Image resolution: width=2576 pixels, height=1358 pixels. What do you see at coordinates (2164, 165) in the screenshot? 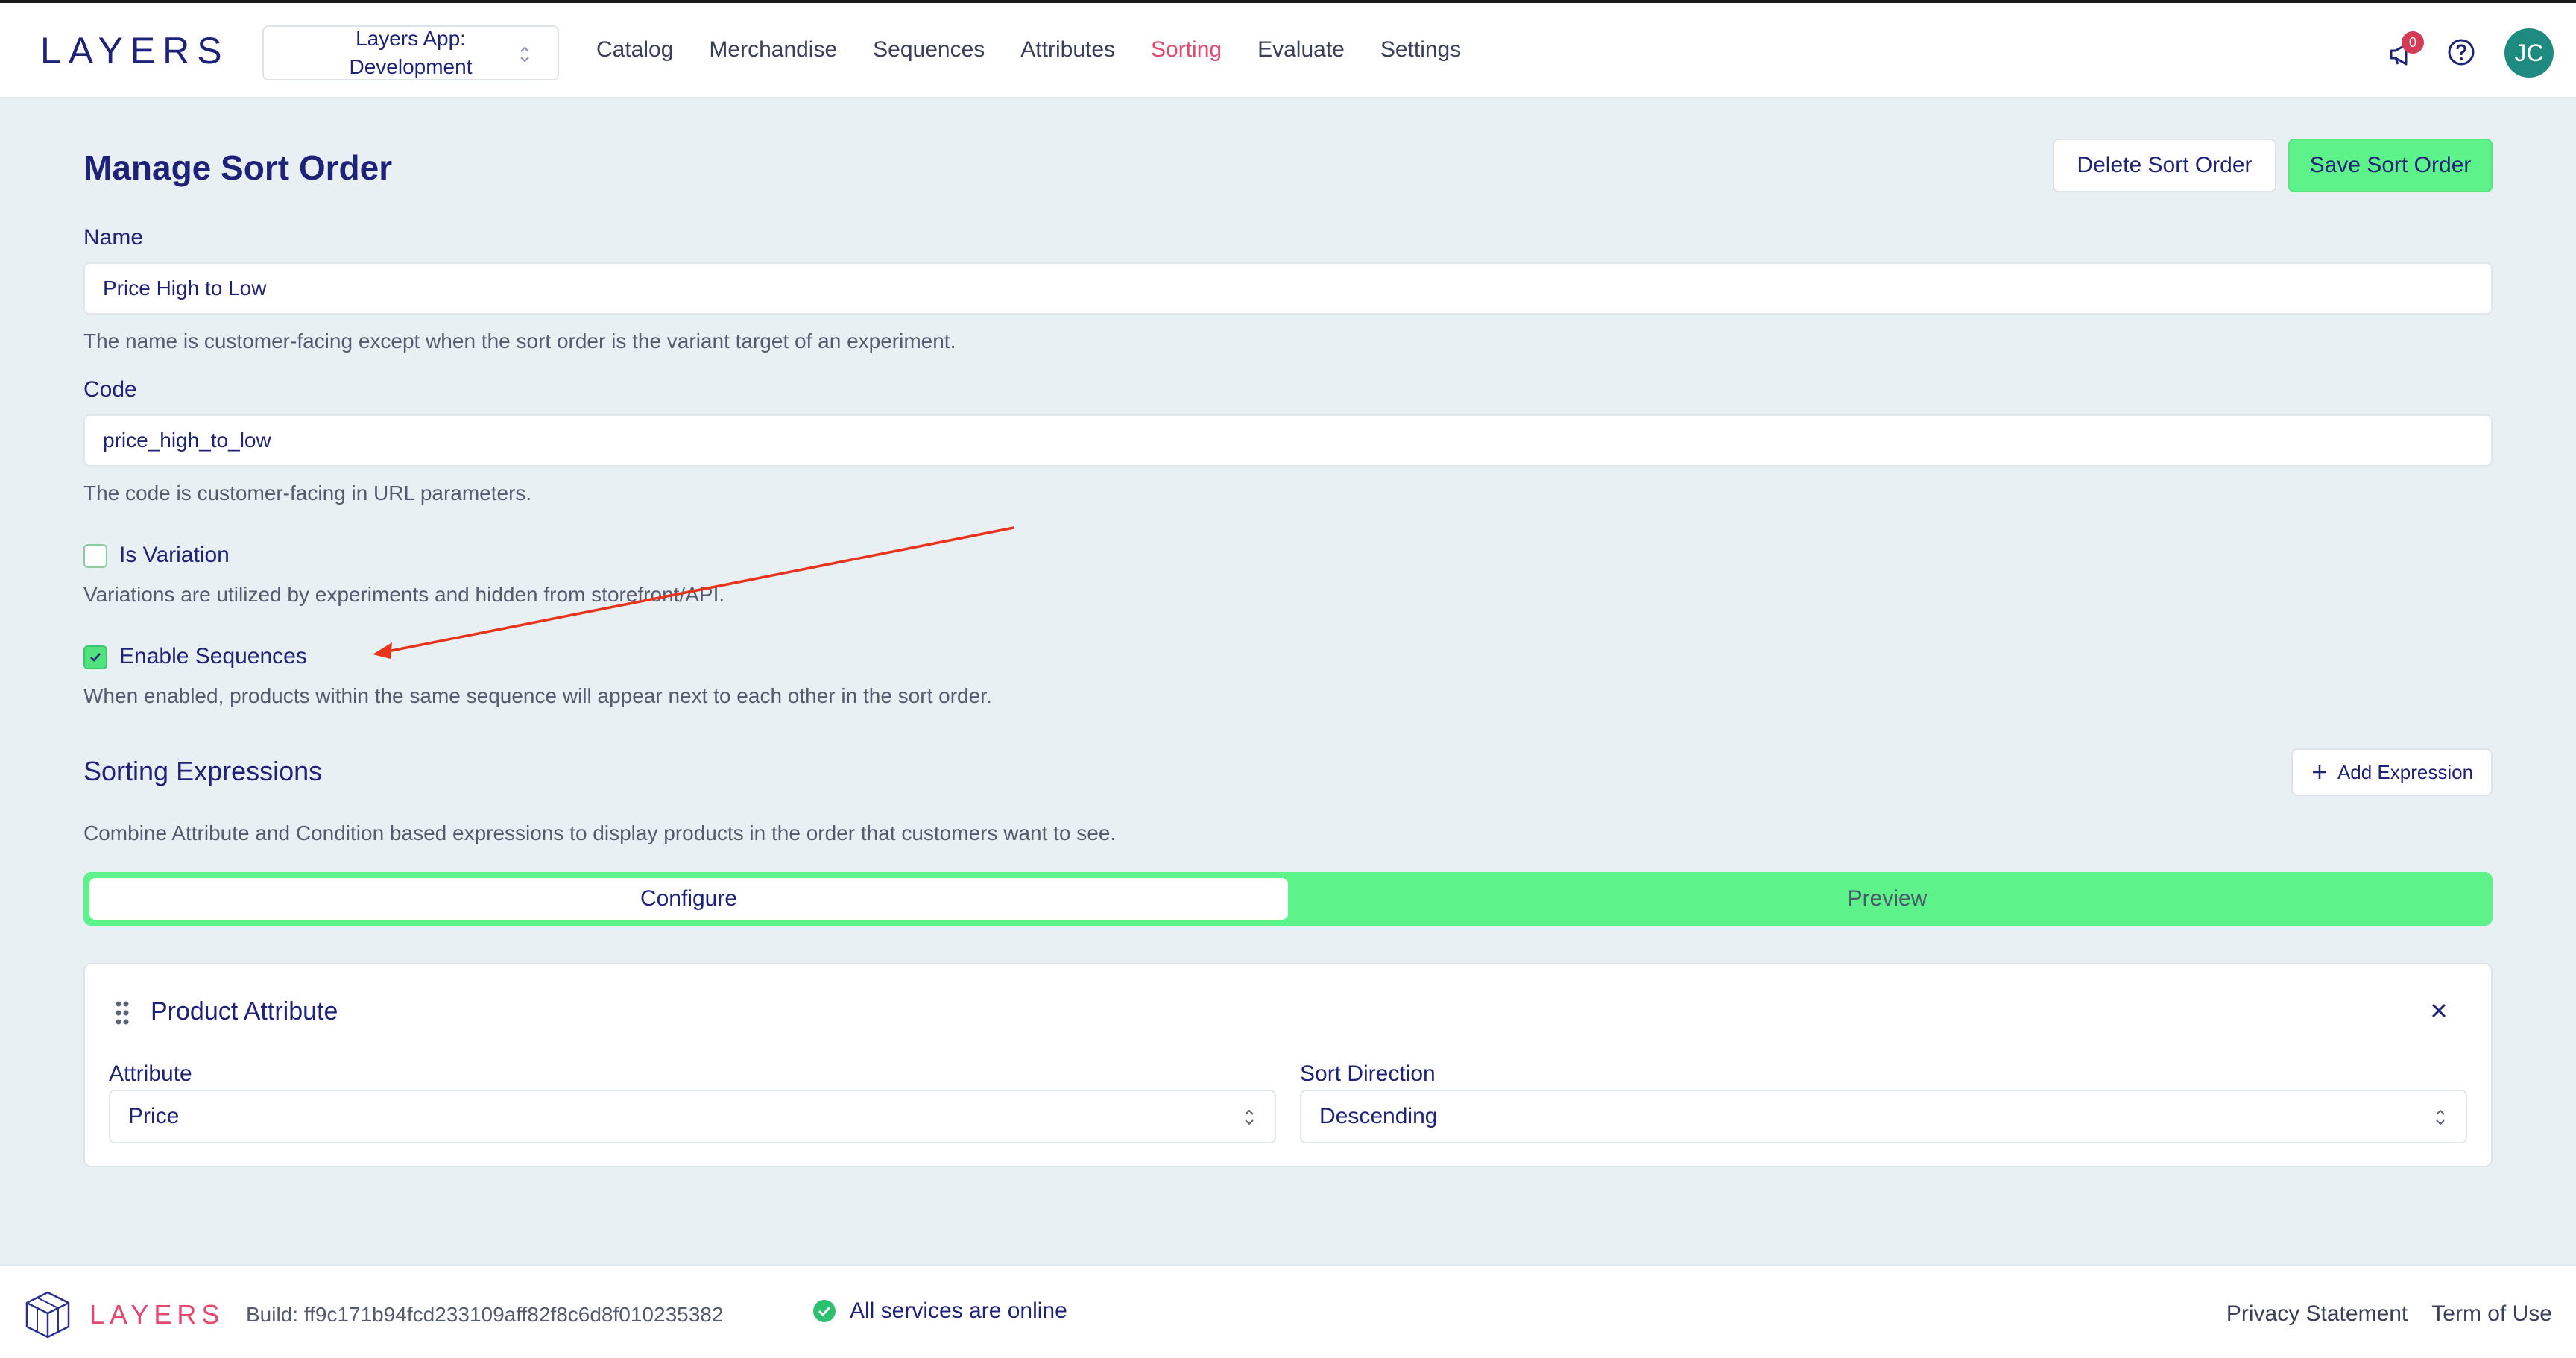
I see `delete-sort-order-button: Delete Sort Order` at bounding box center [2164, 165].